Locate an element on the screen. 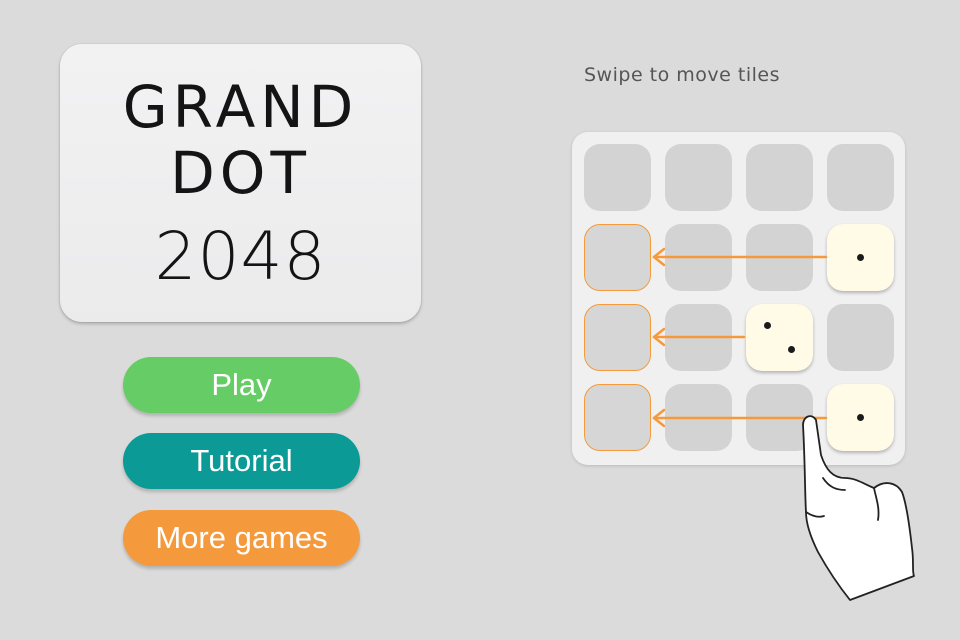  title-2048: 2048 is located at coordinates (240, 256).